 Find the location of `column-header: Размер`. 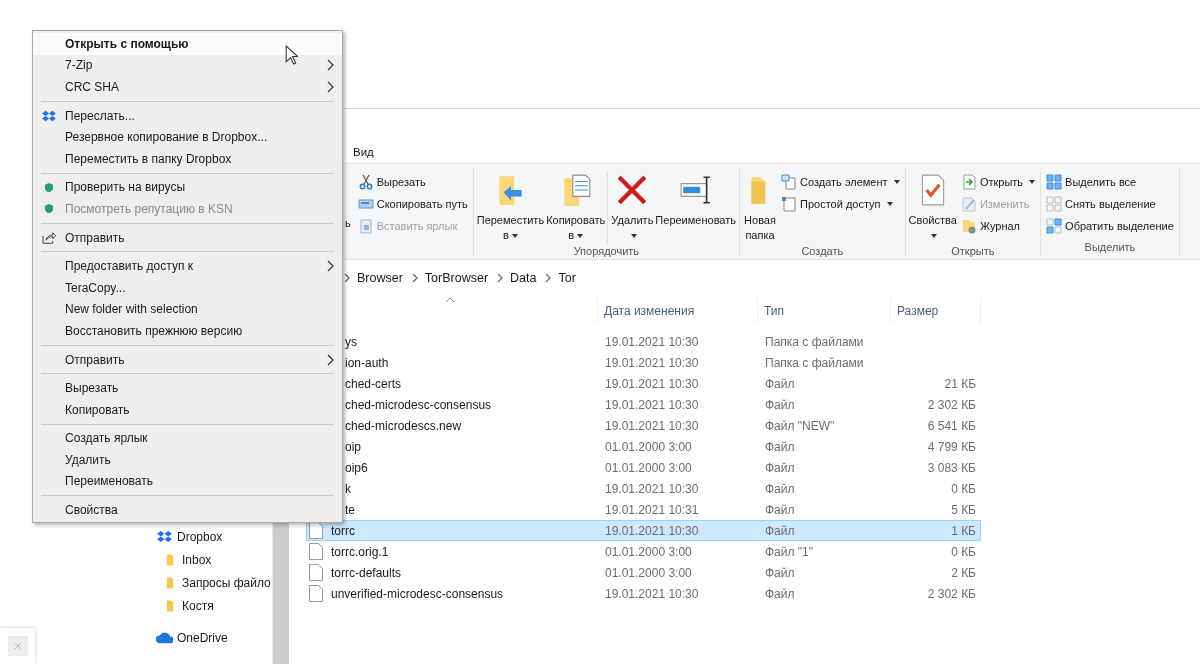

column-header: Размер is located at coordinates (936, 310).